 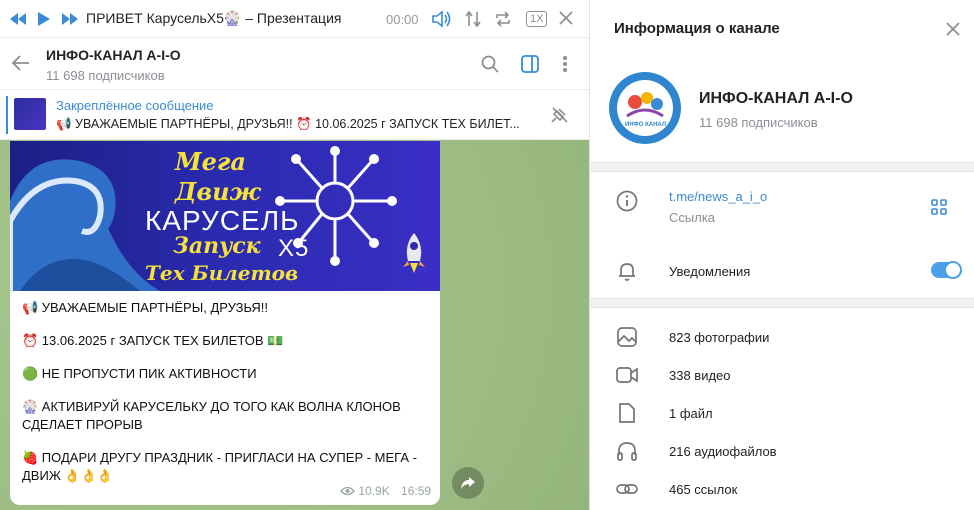 I want to click on message-line: 🟢 НЕ ПРОПУСТИ ПИК АКТИВНОСТИ, so click(x=139, y=373).